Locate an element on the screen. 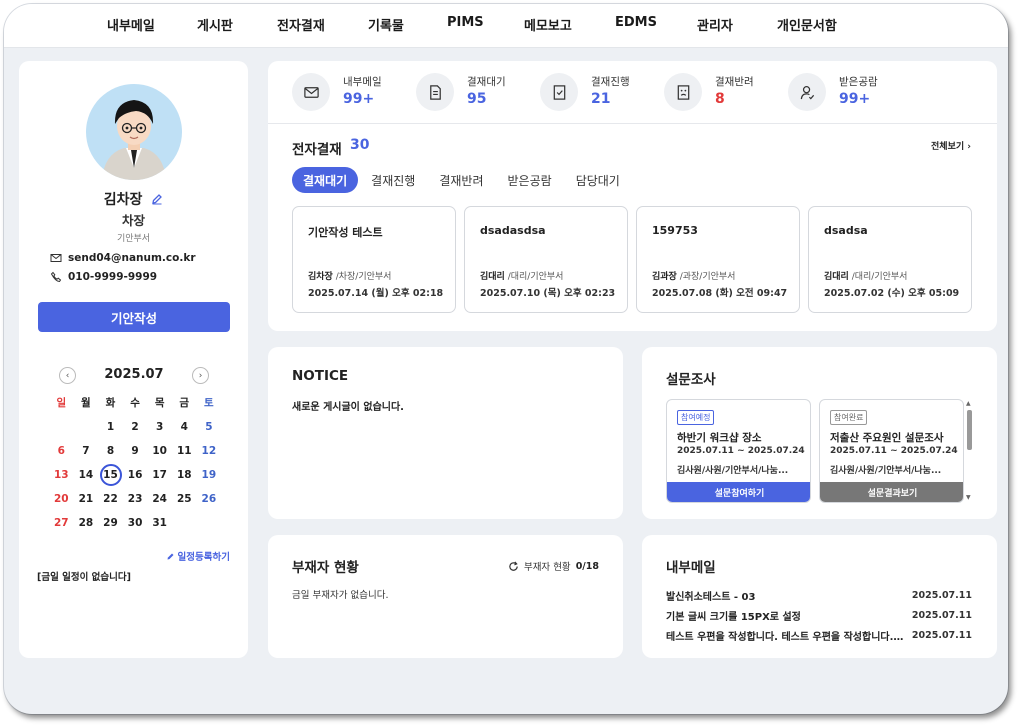 This screenshot has height=725, width=1021. calendar-day-number: 31 is located at coordinates (159, 523).